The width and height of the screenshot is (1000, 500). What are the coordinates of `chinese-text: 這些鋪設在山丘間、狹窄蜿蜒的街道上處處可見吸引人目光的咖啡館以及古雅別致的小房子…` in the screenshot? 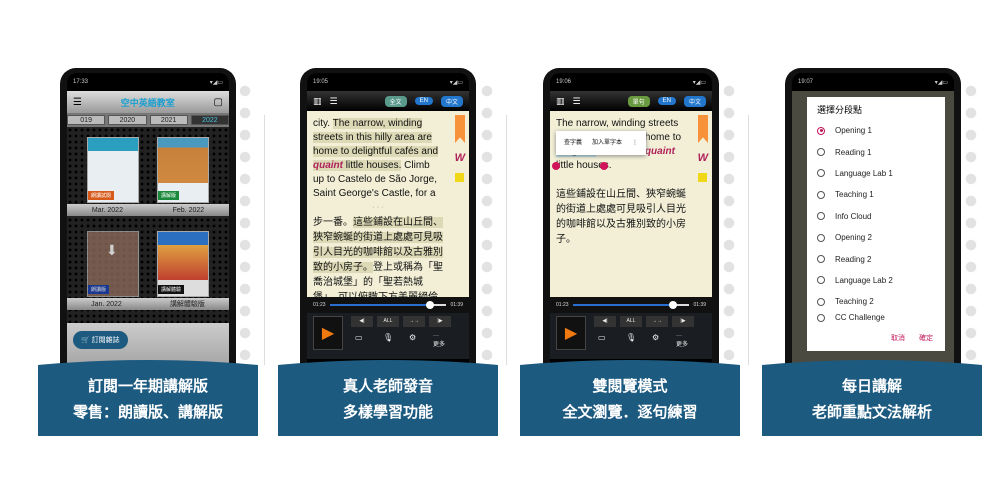 It's located at (621, 217).